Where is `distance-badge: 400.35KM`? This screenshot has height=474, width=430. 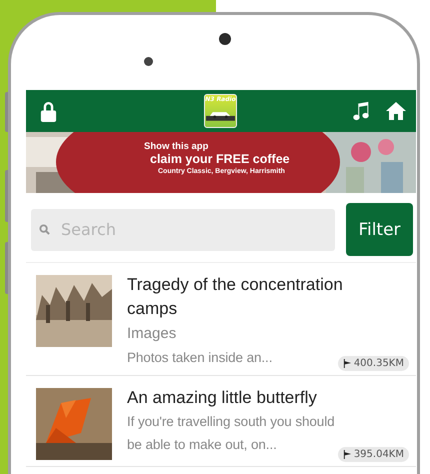
distance-badge: 400.35KM is located at coordinates (373, 363).